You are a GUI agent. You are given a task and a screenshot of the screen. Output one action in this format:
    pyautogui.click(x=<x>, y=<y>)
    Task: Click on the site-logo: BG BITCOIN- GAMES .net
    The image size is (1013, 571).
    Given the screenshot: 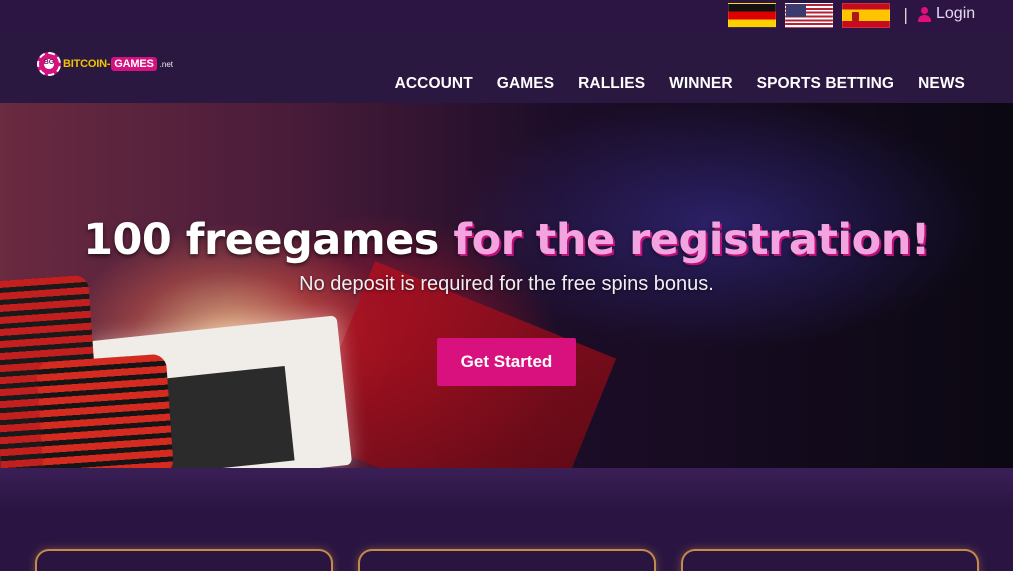 What is the action you would take?
    pyautogui.click(x=105, y=64)
    